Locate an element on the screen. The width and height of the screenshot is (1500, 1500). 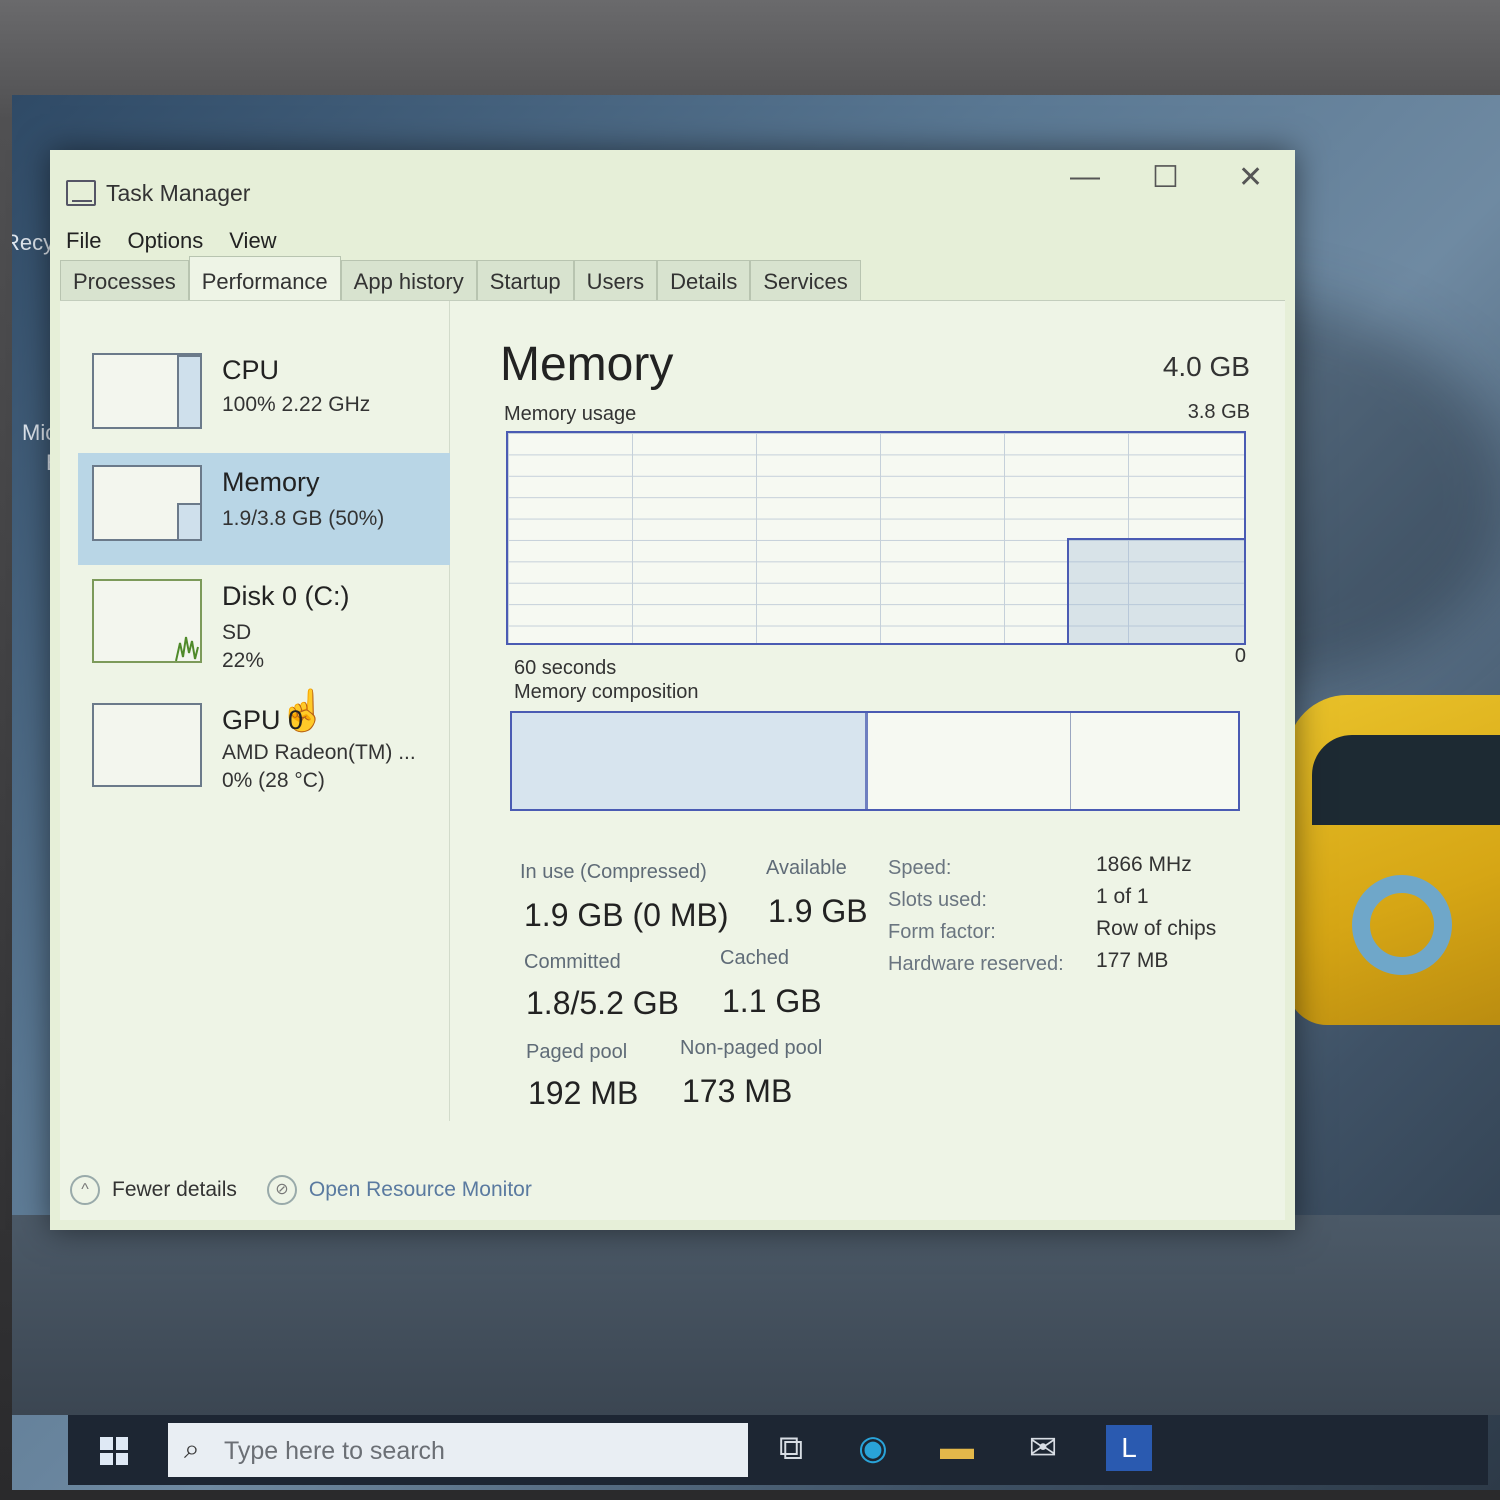
title-bar: Task Manager — ☐ ✕ is located at coordinates (672, 189).